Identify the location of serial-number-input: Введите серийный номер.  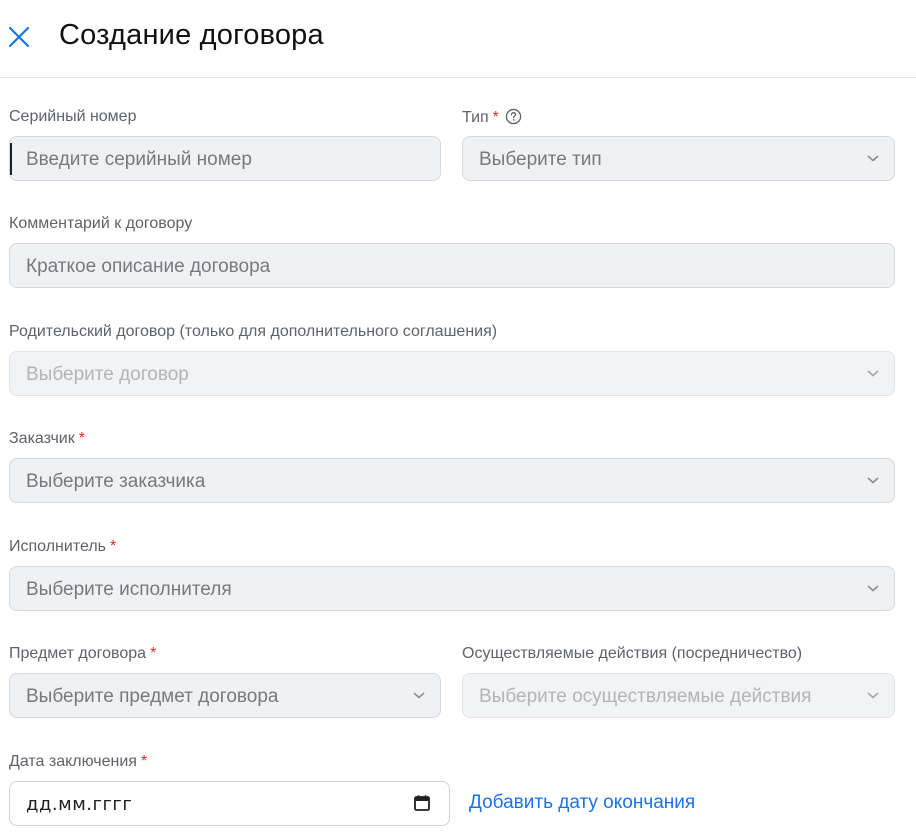
(225, 158).